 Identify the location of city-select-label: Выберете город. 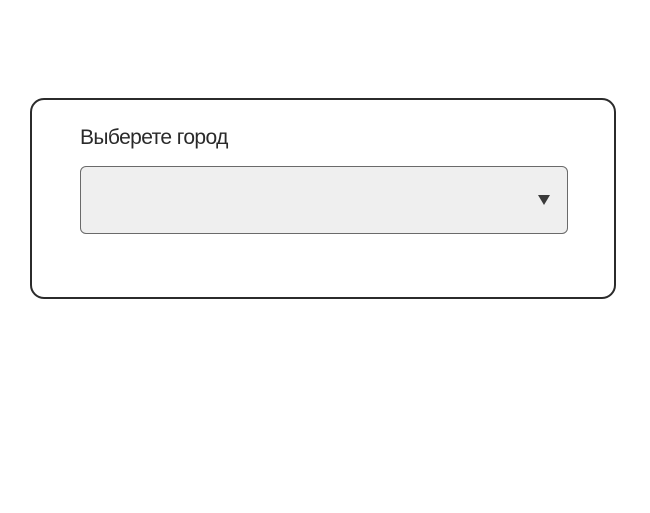
(154, 137).